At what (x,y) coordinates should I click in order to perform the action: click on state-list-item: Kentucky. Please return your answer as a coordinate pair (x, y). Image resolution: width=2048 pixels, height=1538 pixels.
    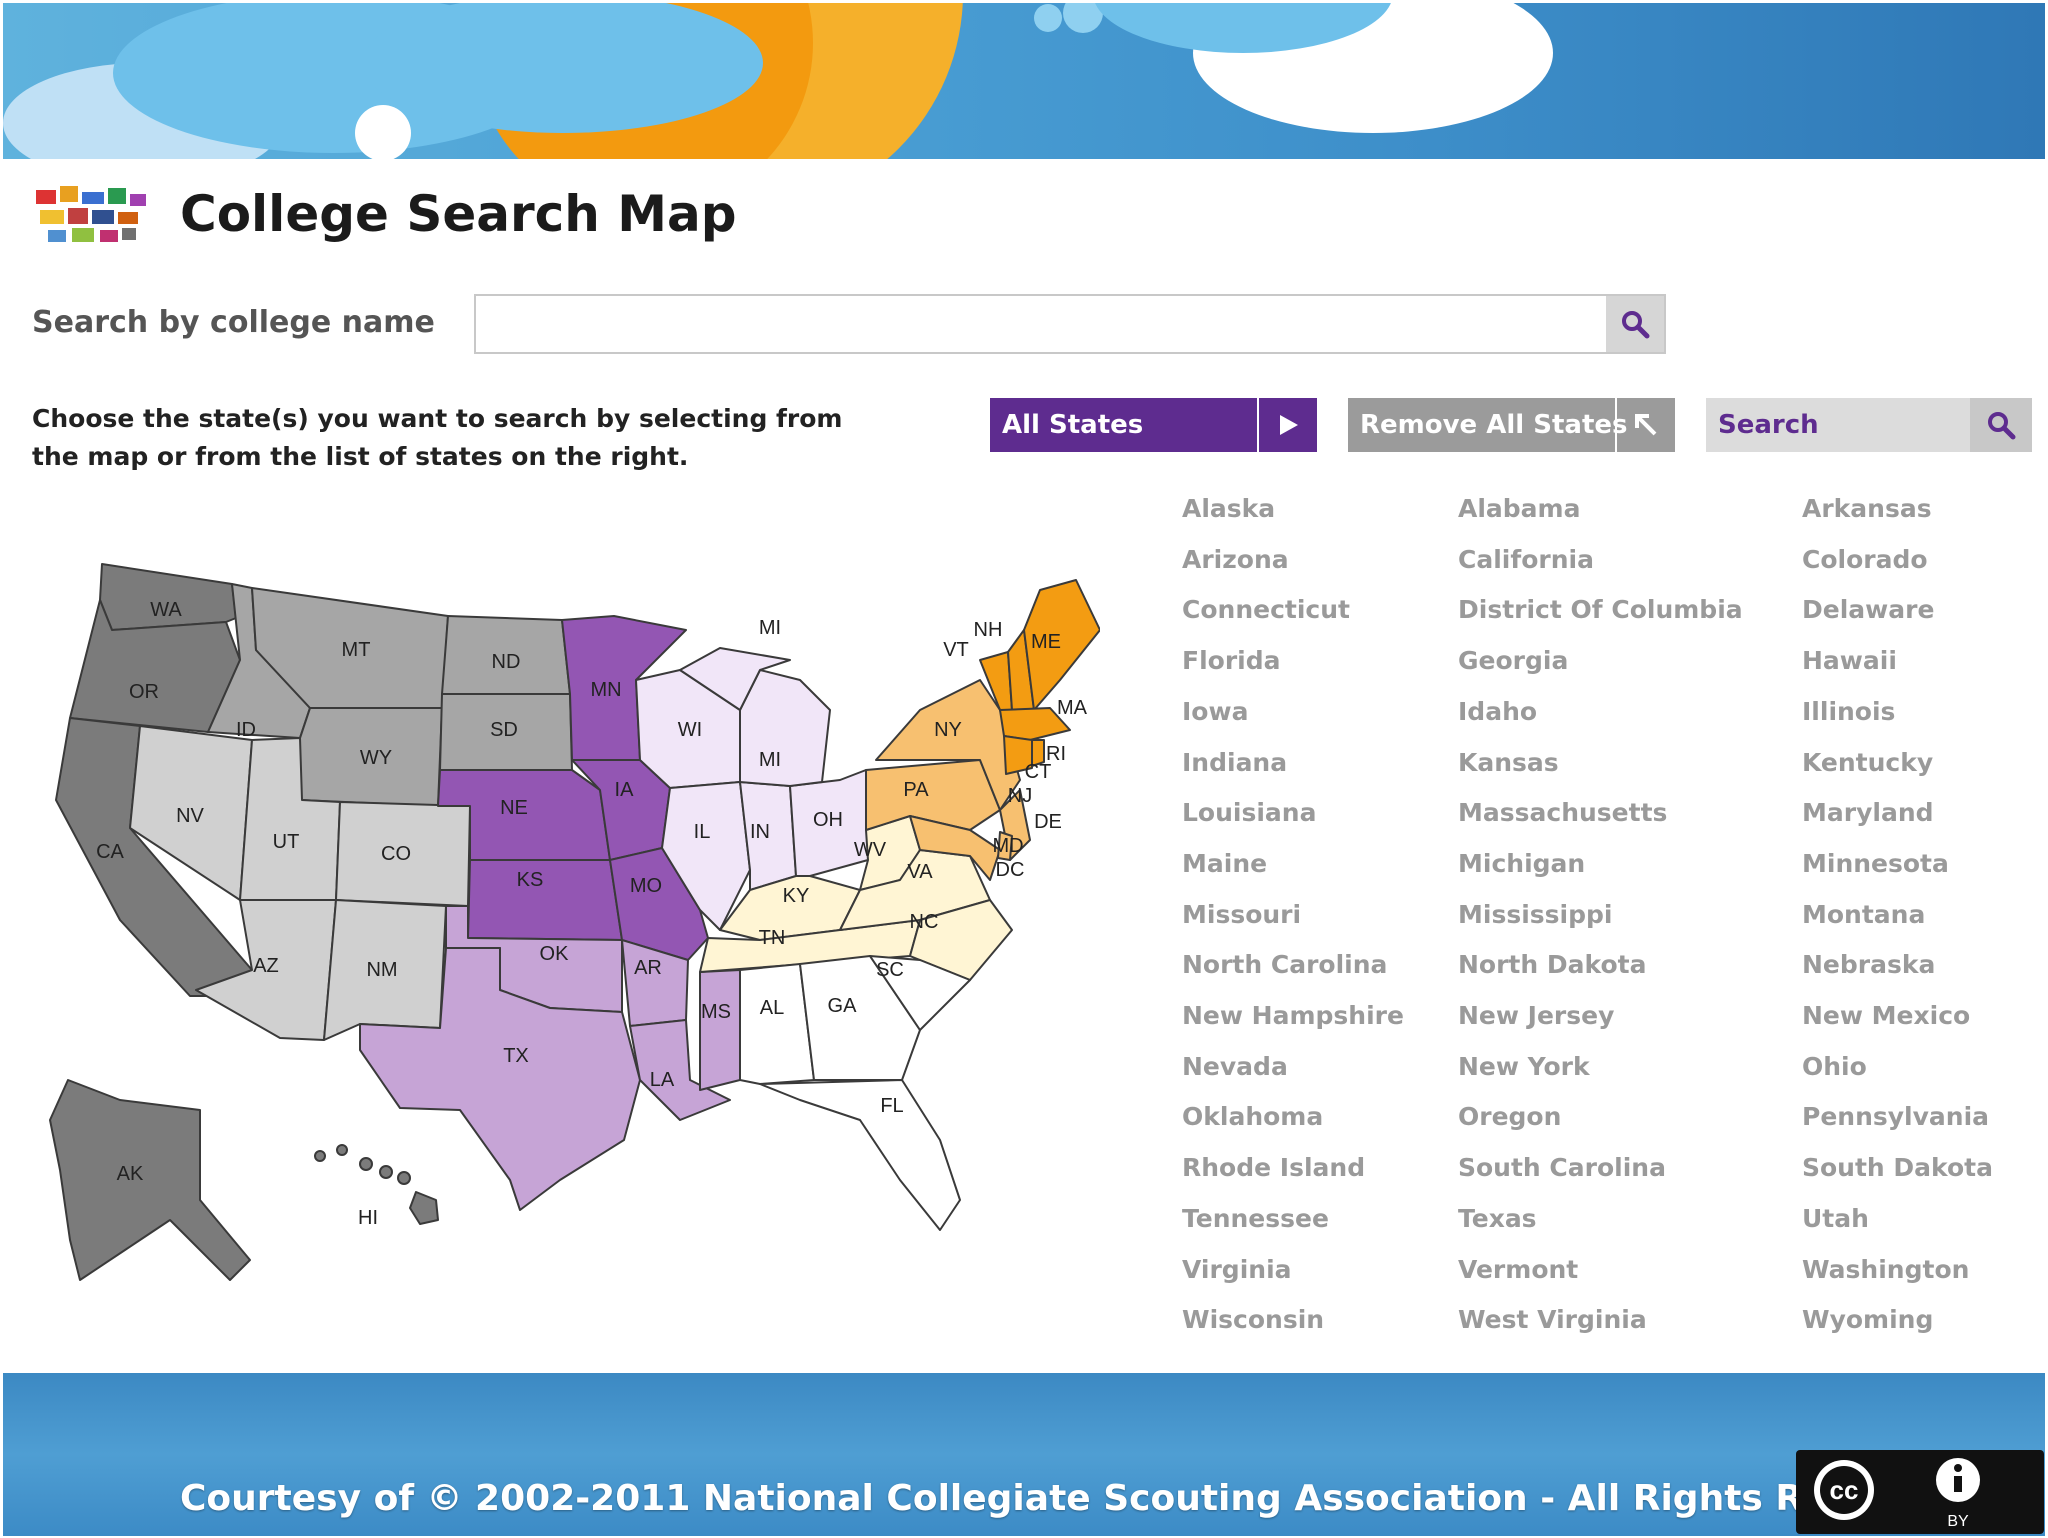
    Looking at the image, I should click on (1867, 762).